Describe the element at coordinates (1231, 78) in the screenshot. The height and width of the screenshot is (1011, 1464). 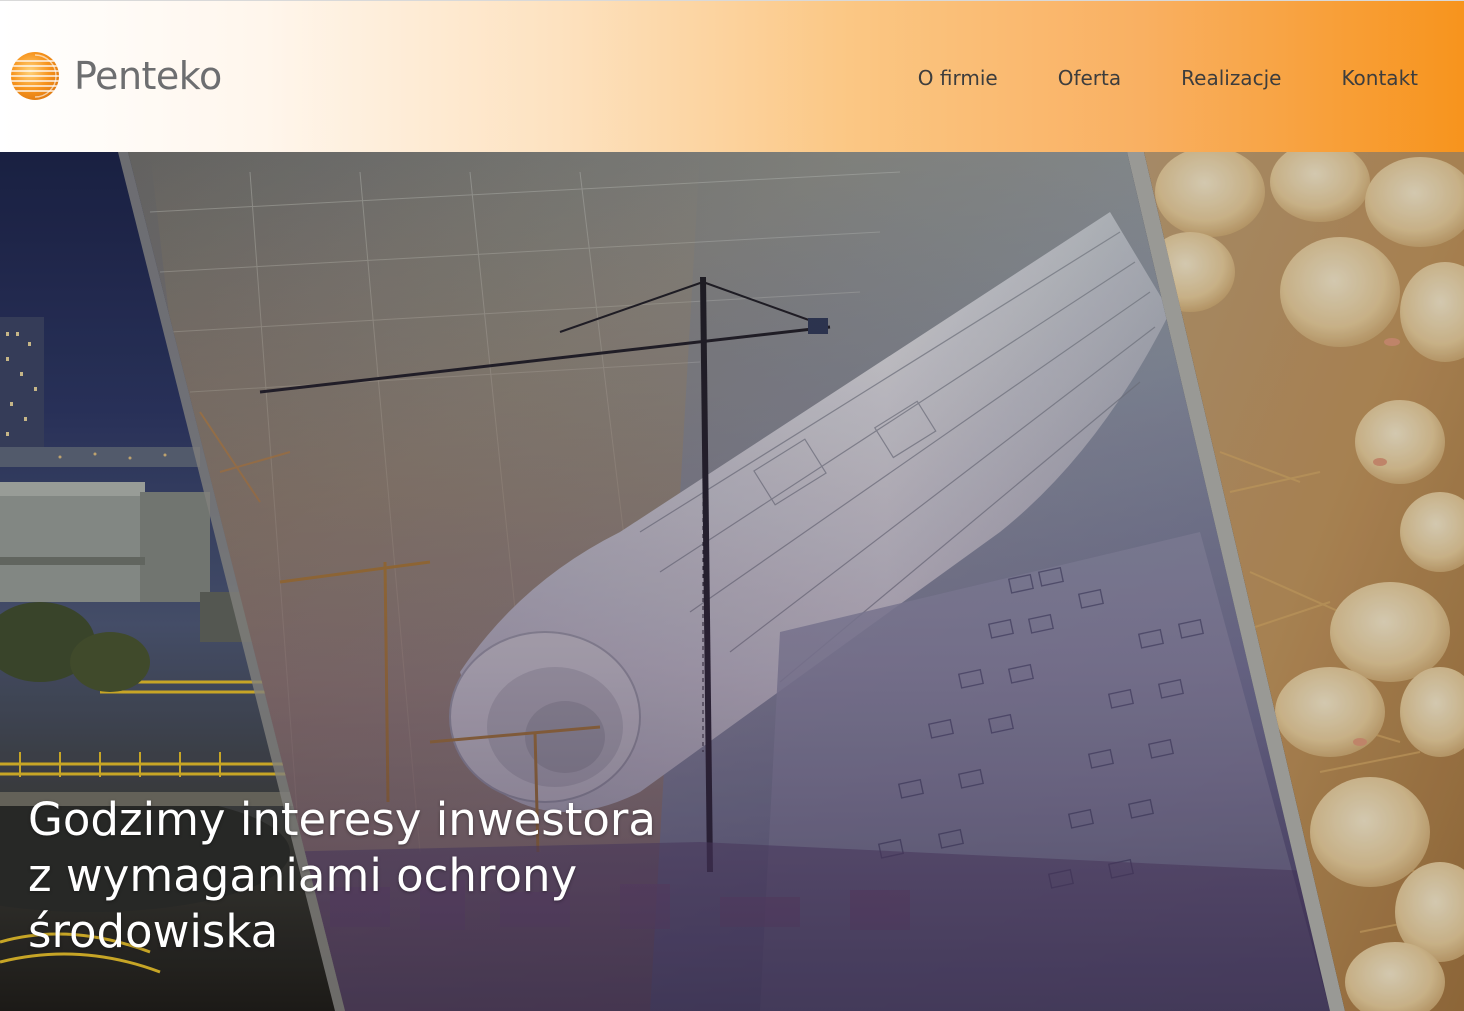
I see `nav-item-realizacje: Realizacje` at that location.